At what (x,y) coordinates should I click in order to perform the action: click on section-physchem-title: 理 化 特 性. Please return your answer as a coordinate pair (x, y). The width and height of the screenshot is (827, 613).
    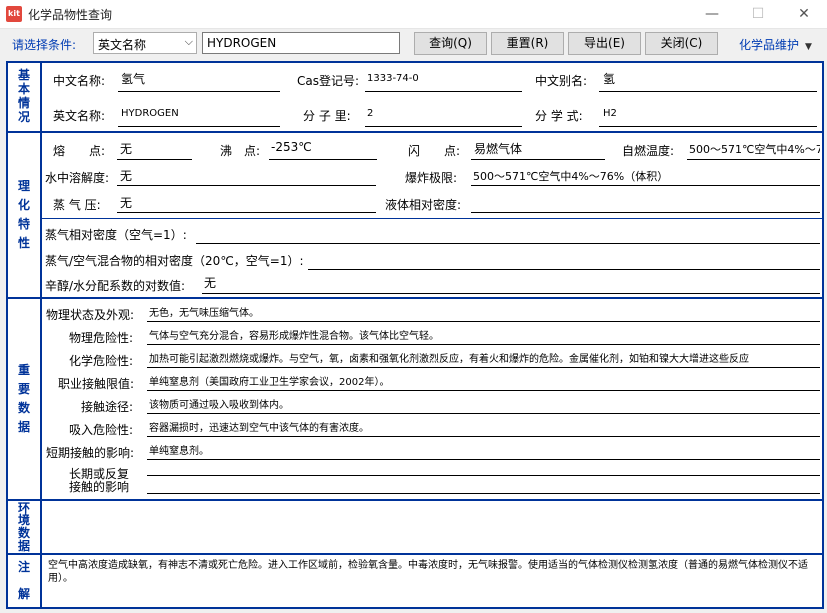
    Looking at the image, I should click on (23, 214).